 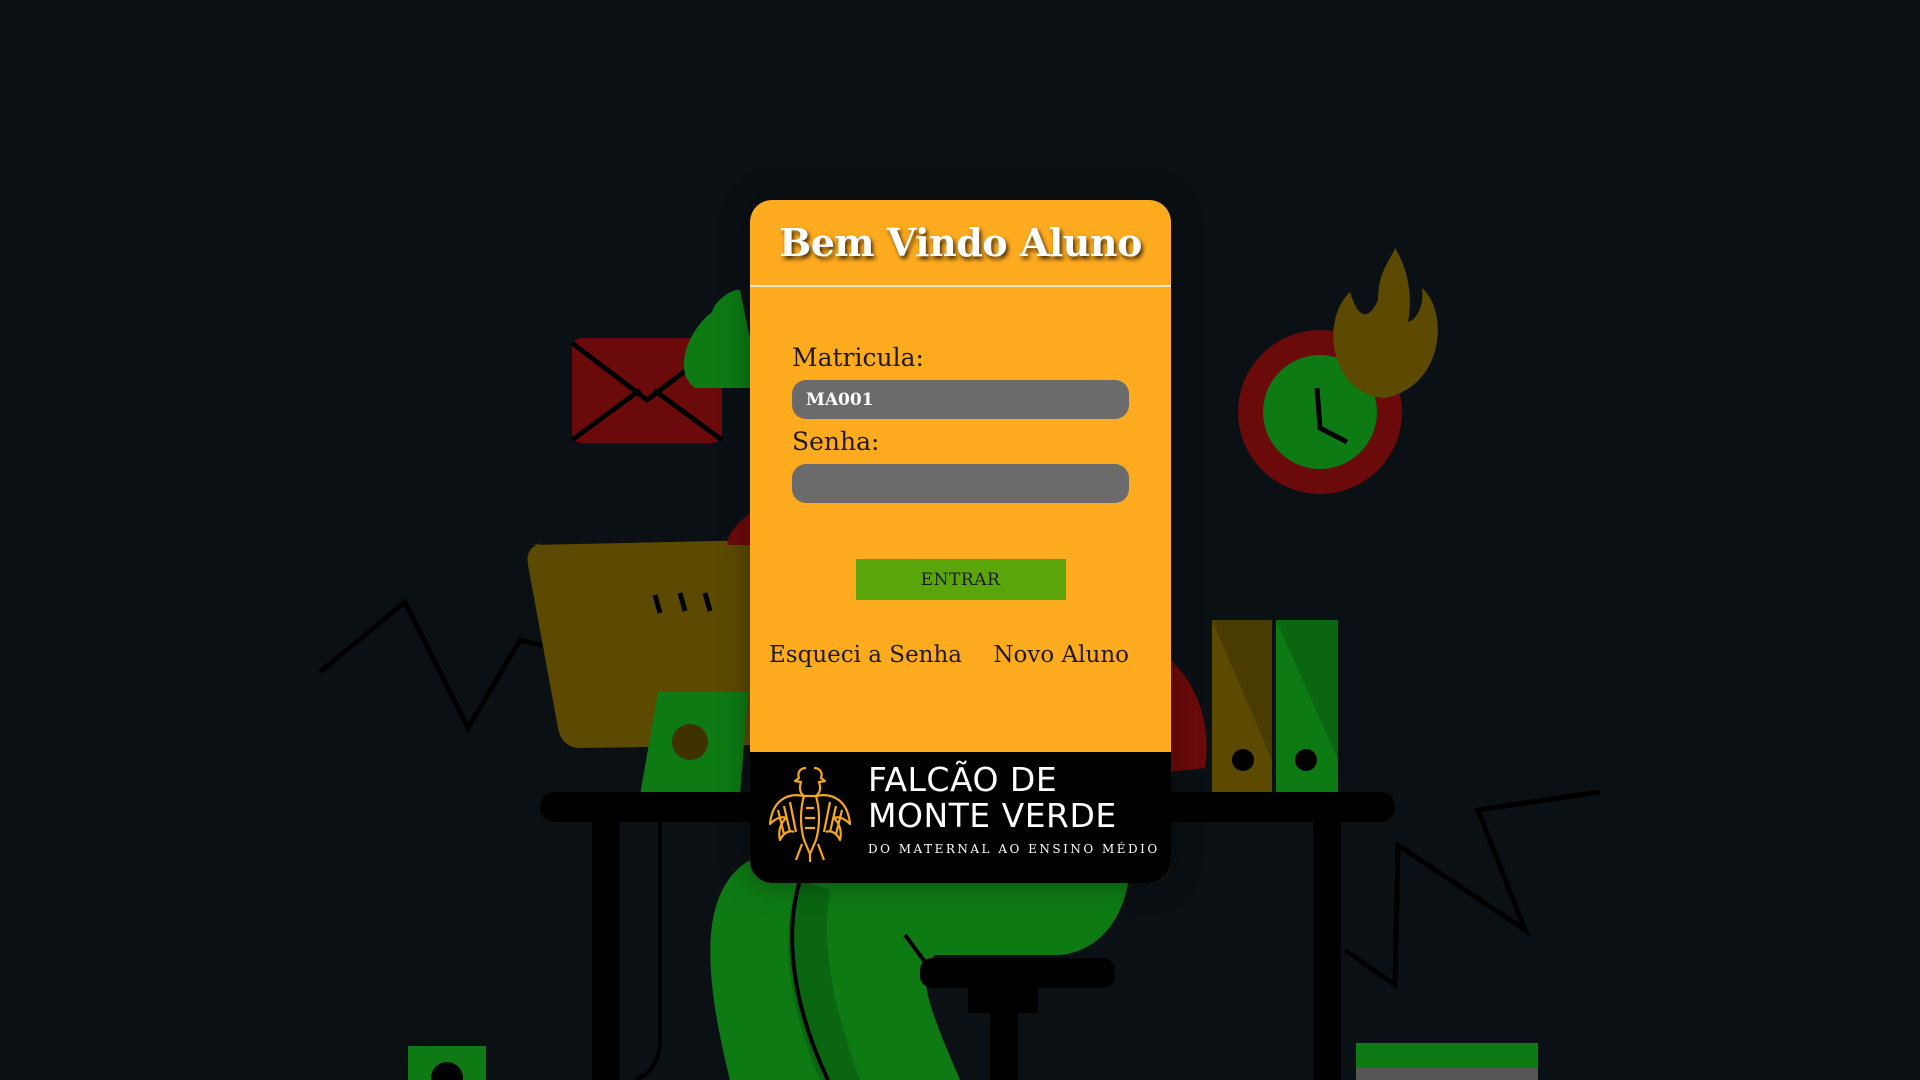 I want to click on desk-leg-right, so click(x=1327, y=951).